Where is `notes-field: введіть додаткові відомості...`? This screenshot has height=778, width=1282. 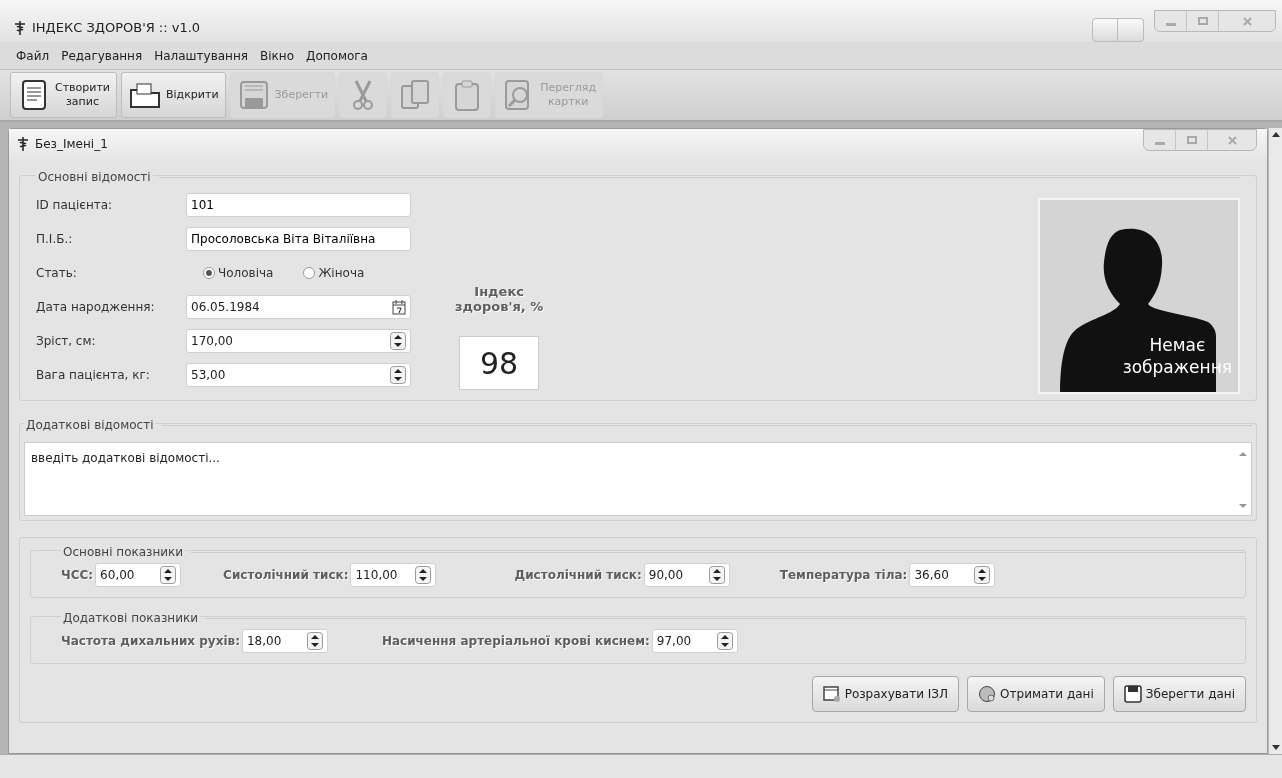
notes-field: введіть додаткові відомості... is located at coordinates (638, 479).